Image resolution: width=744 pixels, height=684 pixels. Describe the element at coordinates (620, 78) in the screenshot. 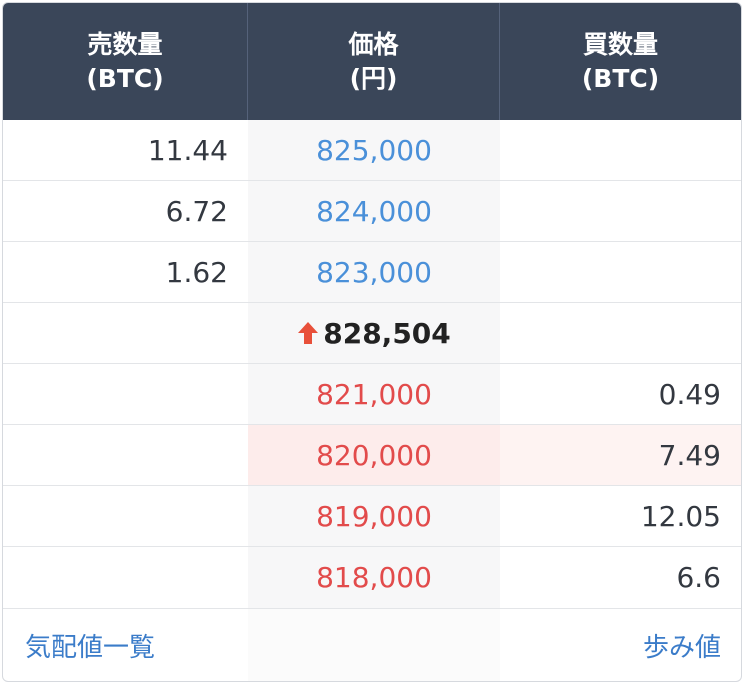

I see `buy-qty-header-unit: (BTC)` at that location.